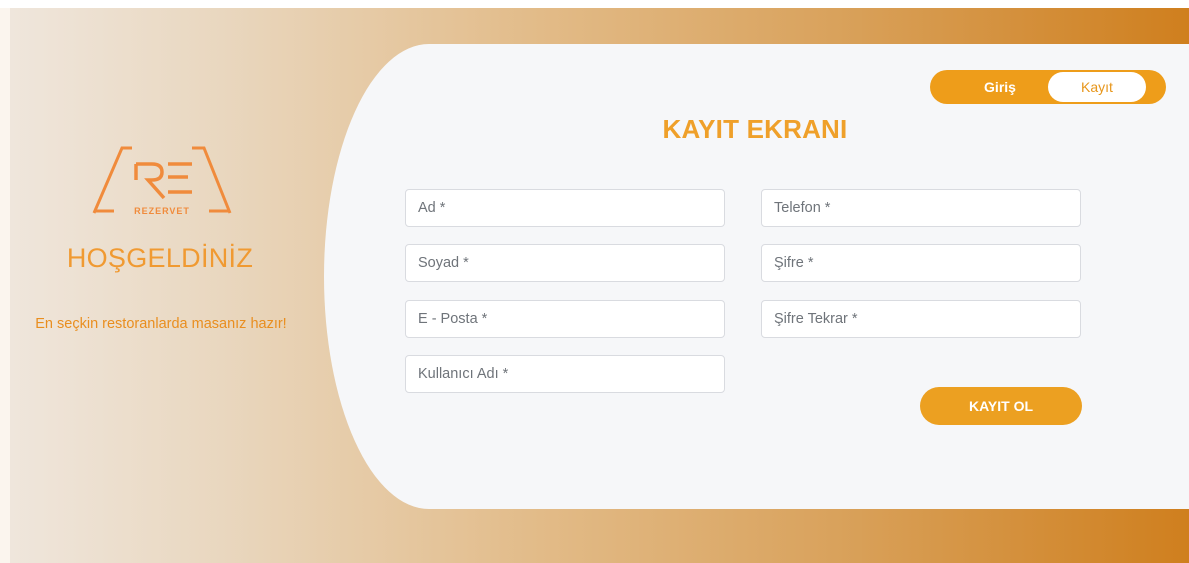  What do you see at coordinates (1001, 406) in the screenshot?
I see `register-submit-button: KAYIT OL` at bounding box center [1001, 406].